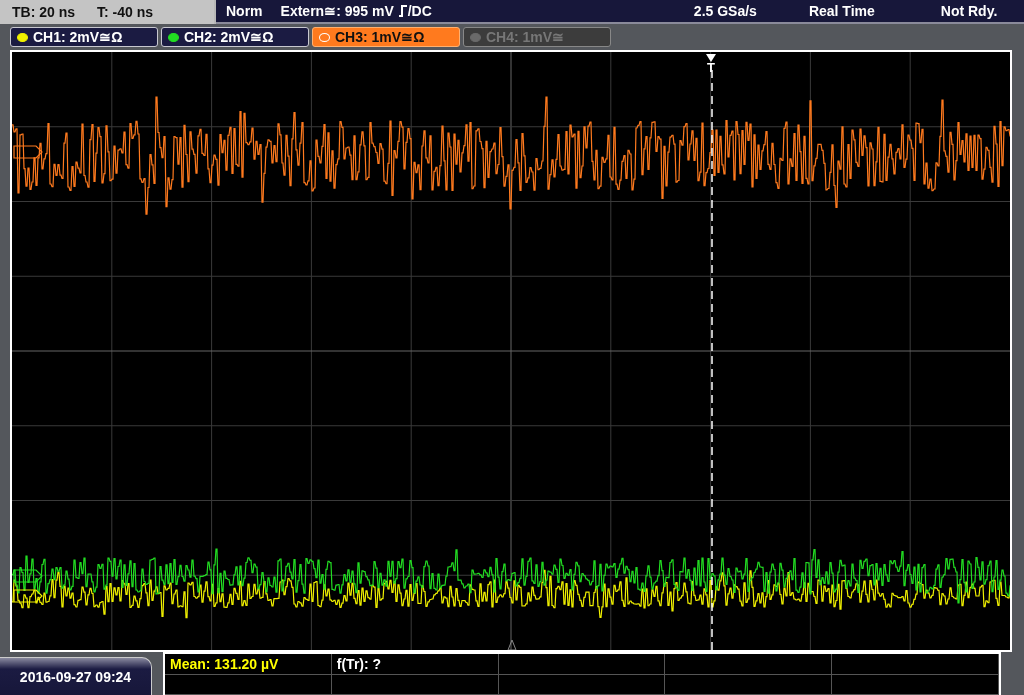  I want to click on channel-tab: CH1: 2mV≅Ω, so click(84, 37).